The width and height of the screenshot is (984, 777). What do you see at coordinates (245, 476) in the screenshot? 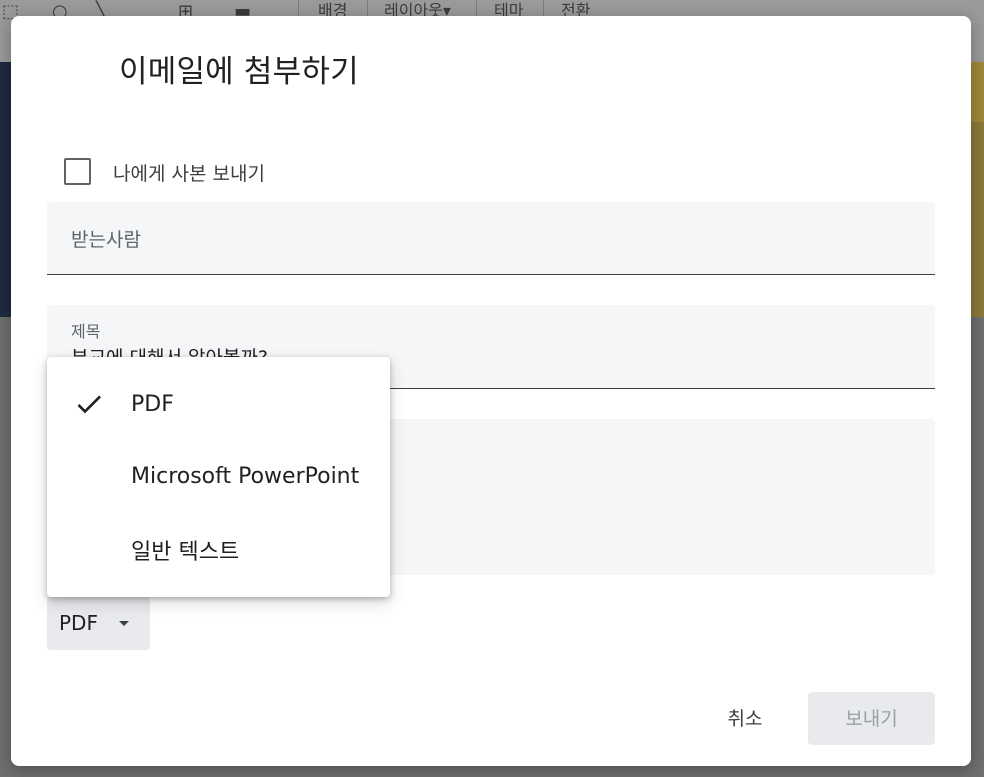
I see `format-option-label: Microsoft PowerPoint` at bounding box center [245, 476].